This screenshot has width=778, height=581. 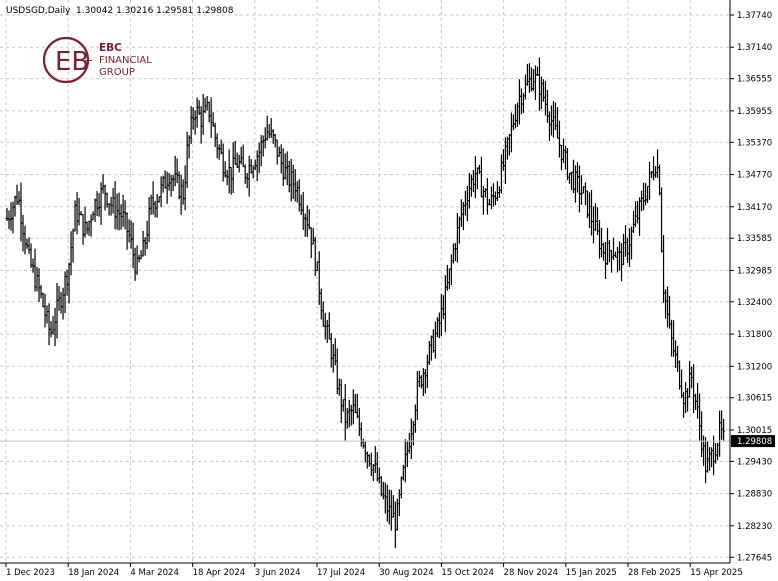 I want to click on ebc-logo-plus-icon: +, so click(x=88, y=60).